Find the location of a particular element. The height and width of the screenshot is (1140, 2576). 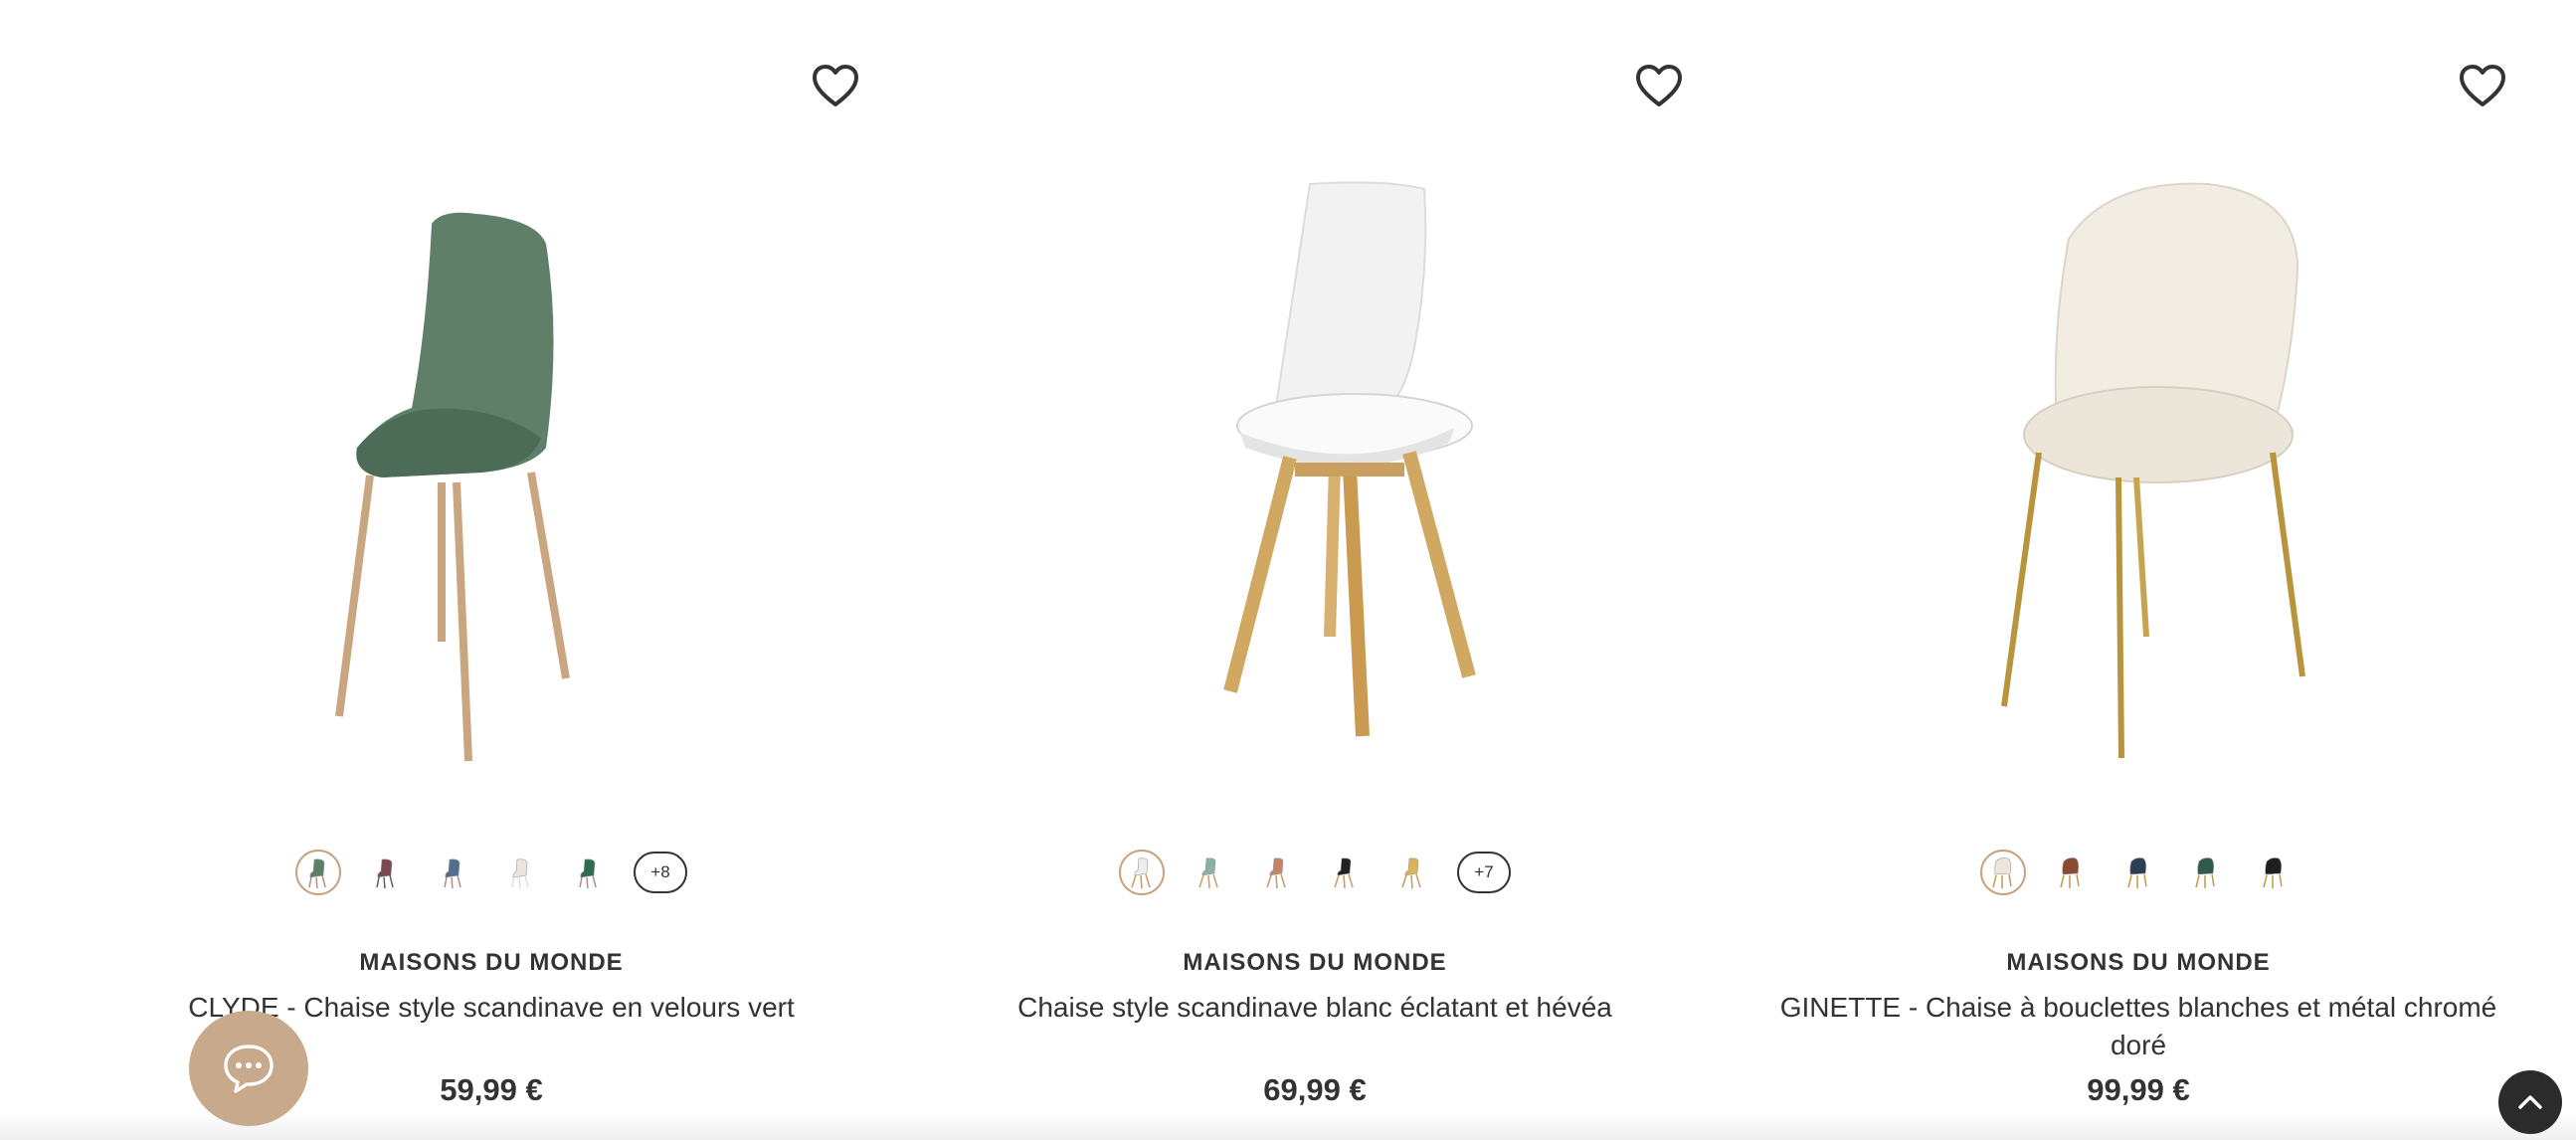

chevron-up-icon is located at coordinates (2530, 1102).